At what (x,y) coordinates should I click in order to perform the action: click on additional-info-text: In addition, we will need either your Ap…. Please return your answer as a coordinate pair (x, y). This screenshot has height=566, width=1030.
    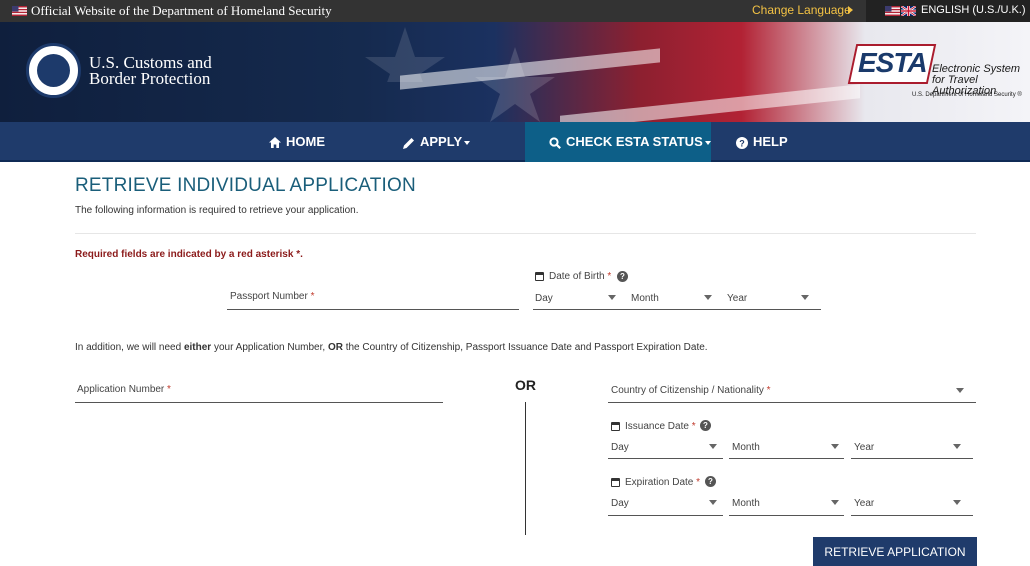
    Looking at the image, I should click on (391, 347).